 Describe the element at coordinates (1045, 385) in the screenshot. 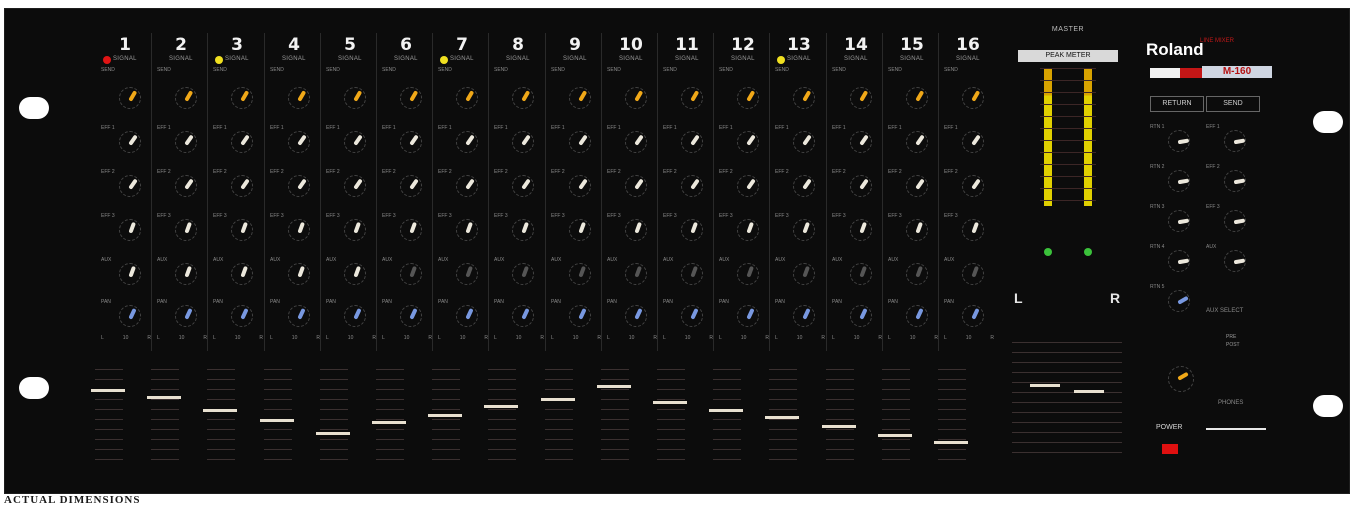

I see `master-fader-left` at that location.